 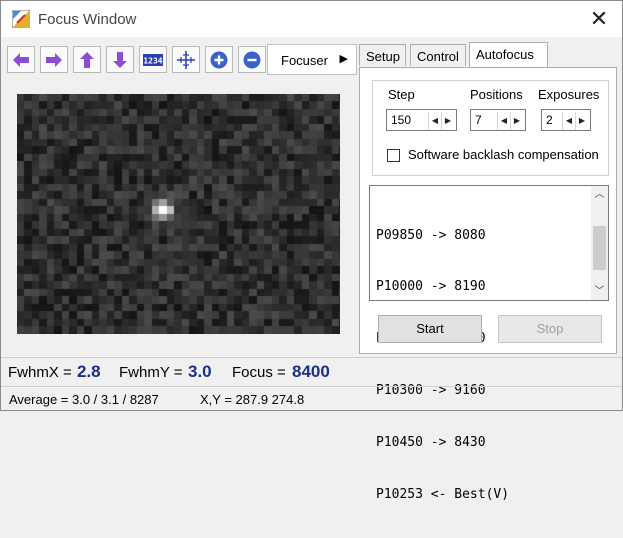 I want to click on arrow-up-icon, so click(x=87, y=59).